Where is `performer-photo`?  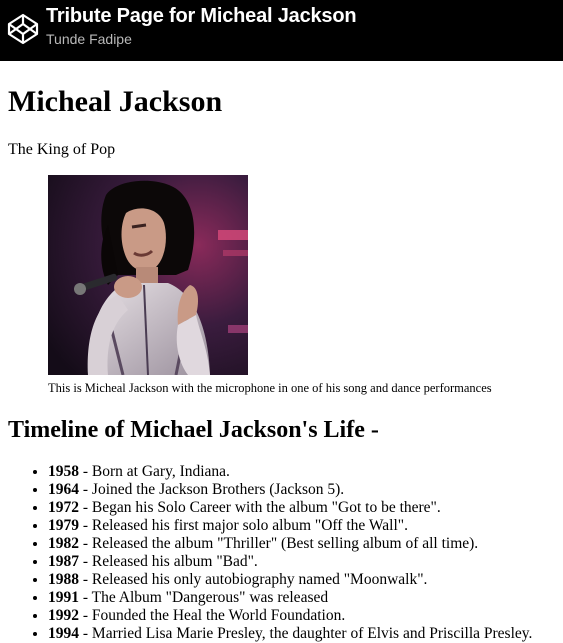 performer-photo is located at coordinates (148, 275).